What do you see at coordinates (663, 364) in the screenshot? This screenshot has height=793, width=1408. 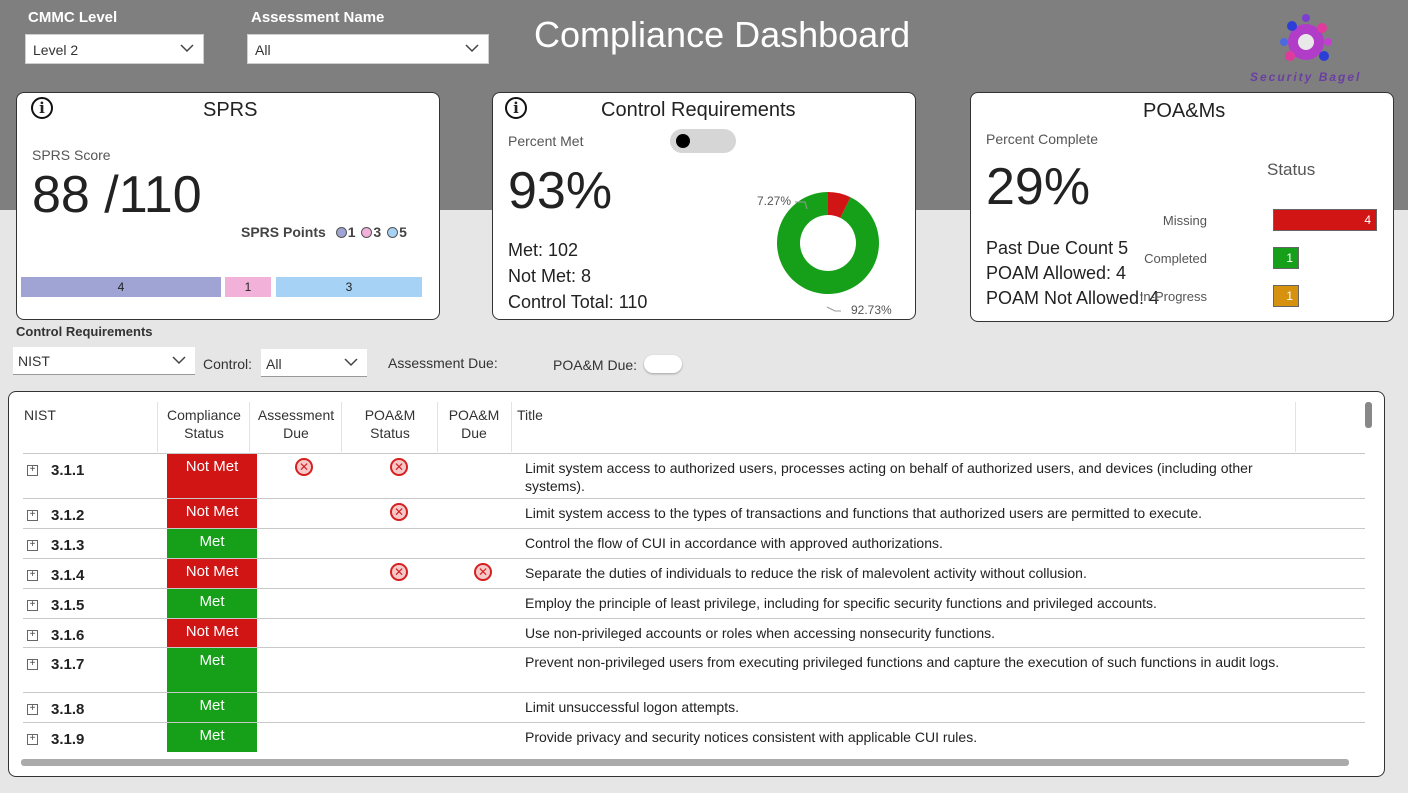 I see `poam-due-toggle` at bounding box center [663, 364].